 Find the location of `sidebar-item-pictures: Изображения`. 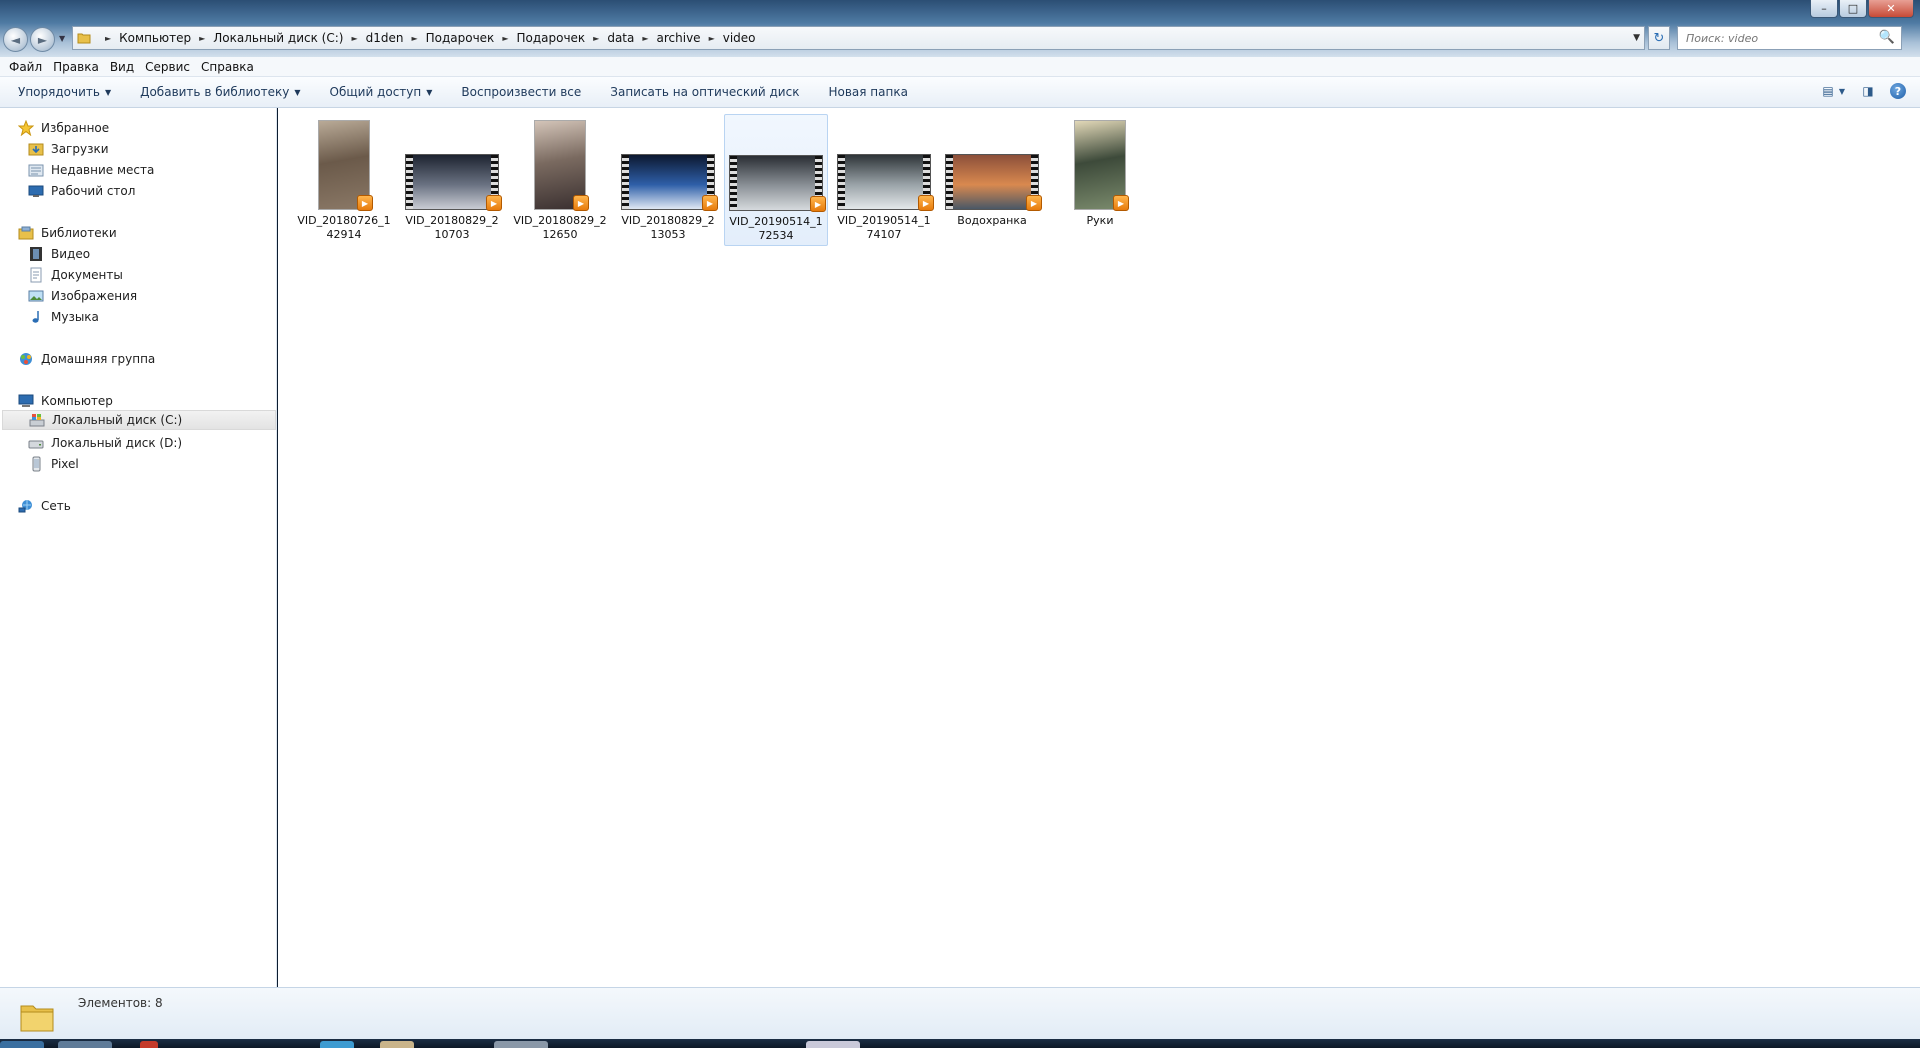

sidebar-item-pictures: Изображения is located at coordinates (82, 296).